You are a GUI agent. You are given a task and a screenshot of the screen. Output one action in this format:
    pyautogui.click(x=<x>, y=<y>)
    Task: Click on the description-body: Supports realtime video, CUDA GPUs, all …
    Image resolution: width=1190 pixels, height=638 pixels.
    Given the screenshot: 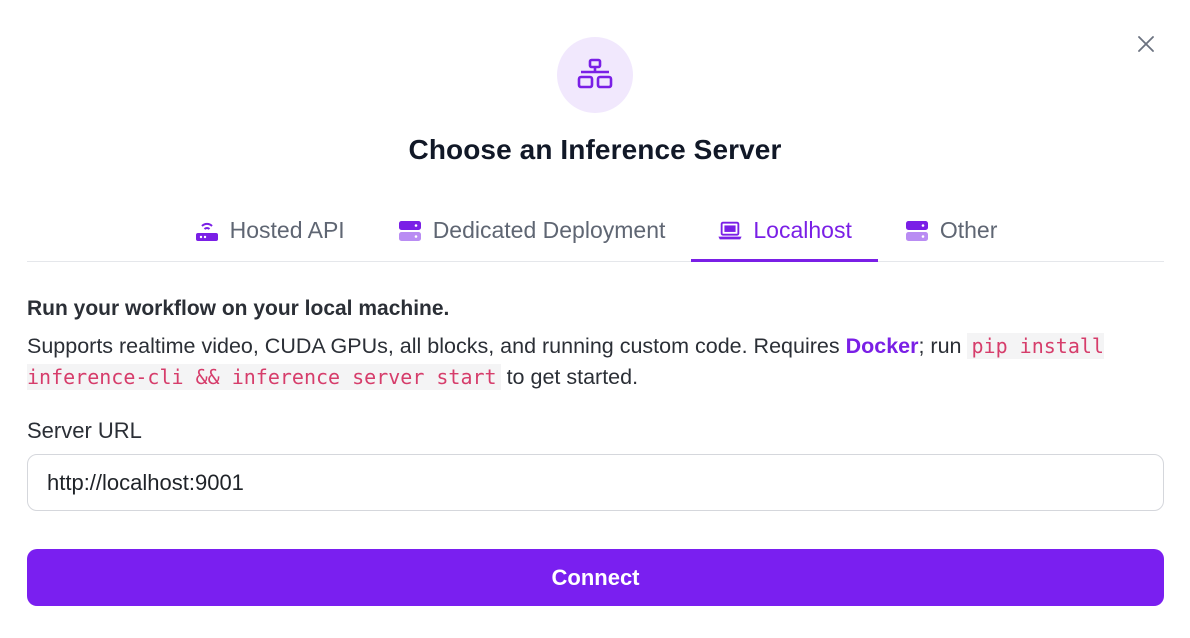 What is the action you would take?
    pyautogui.click(x=595, y=362)
    